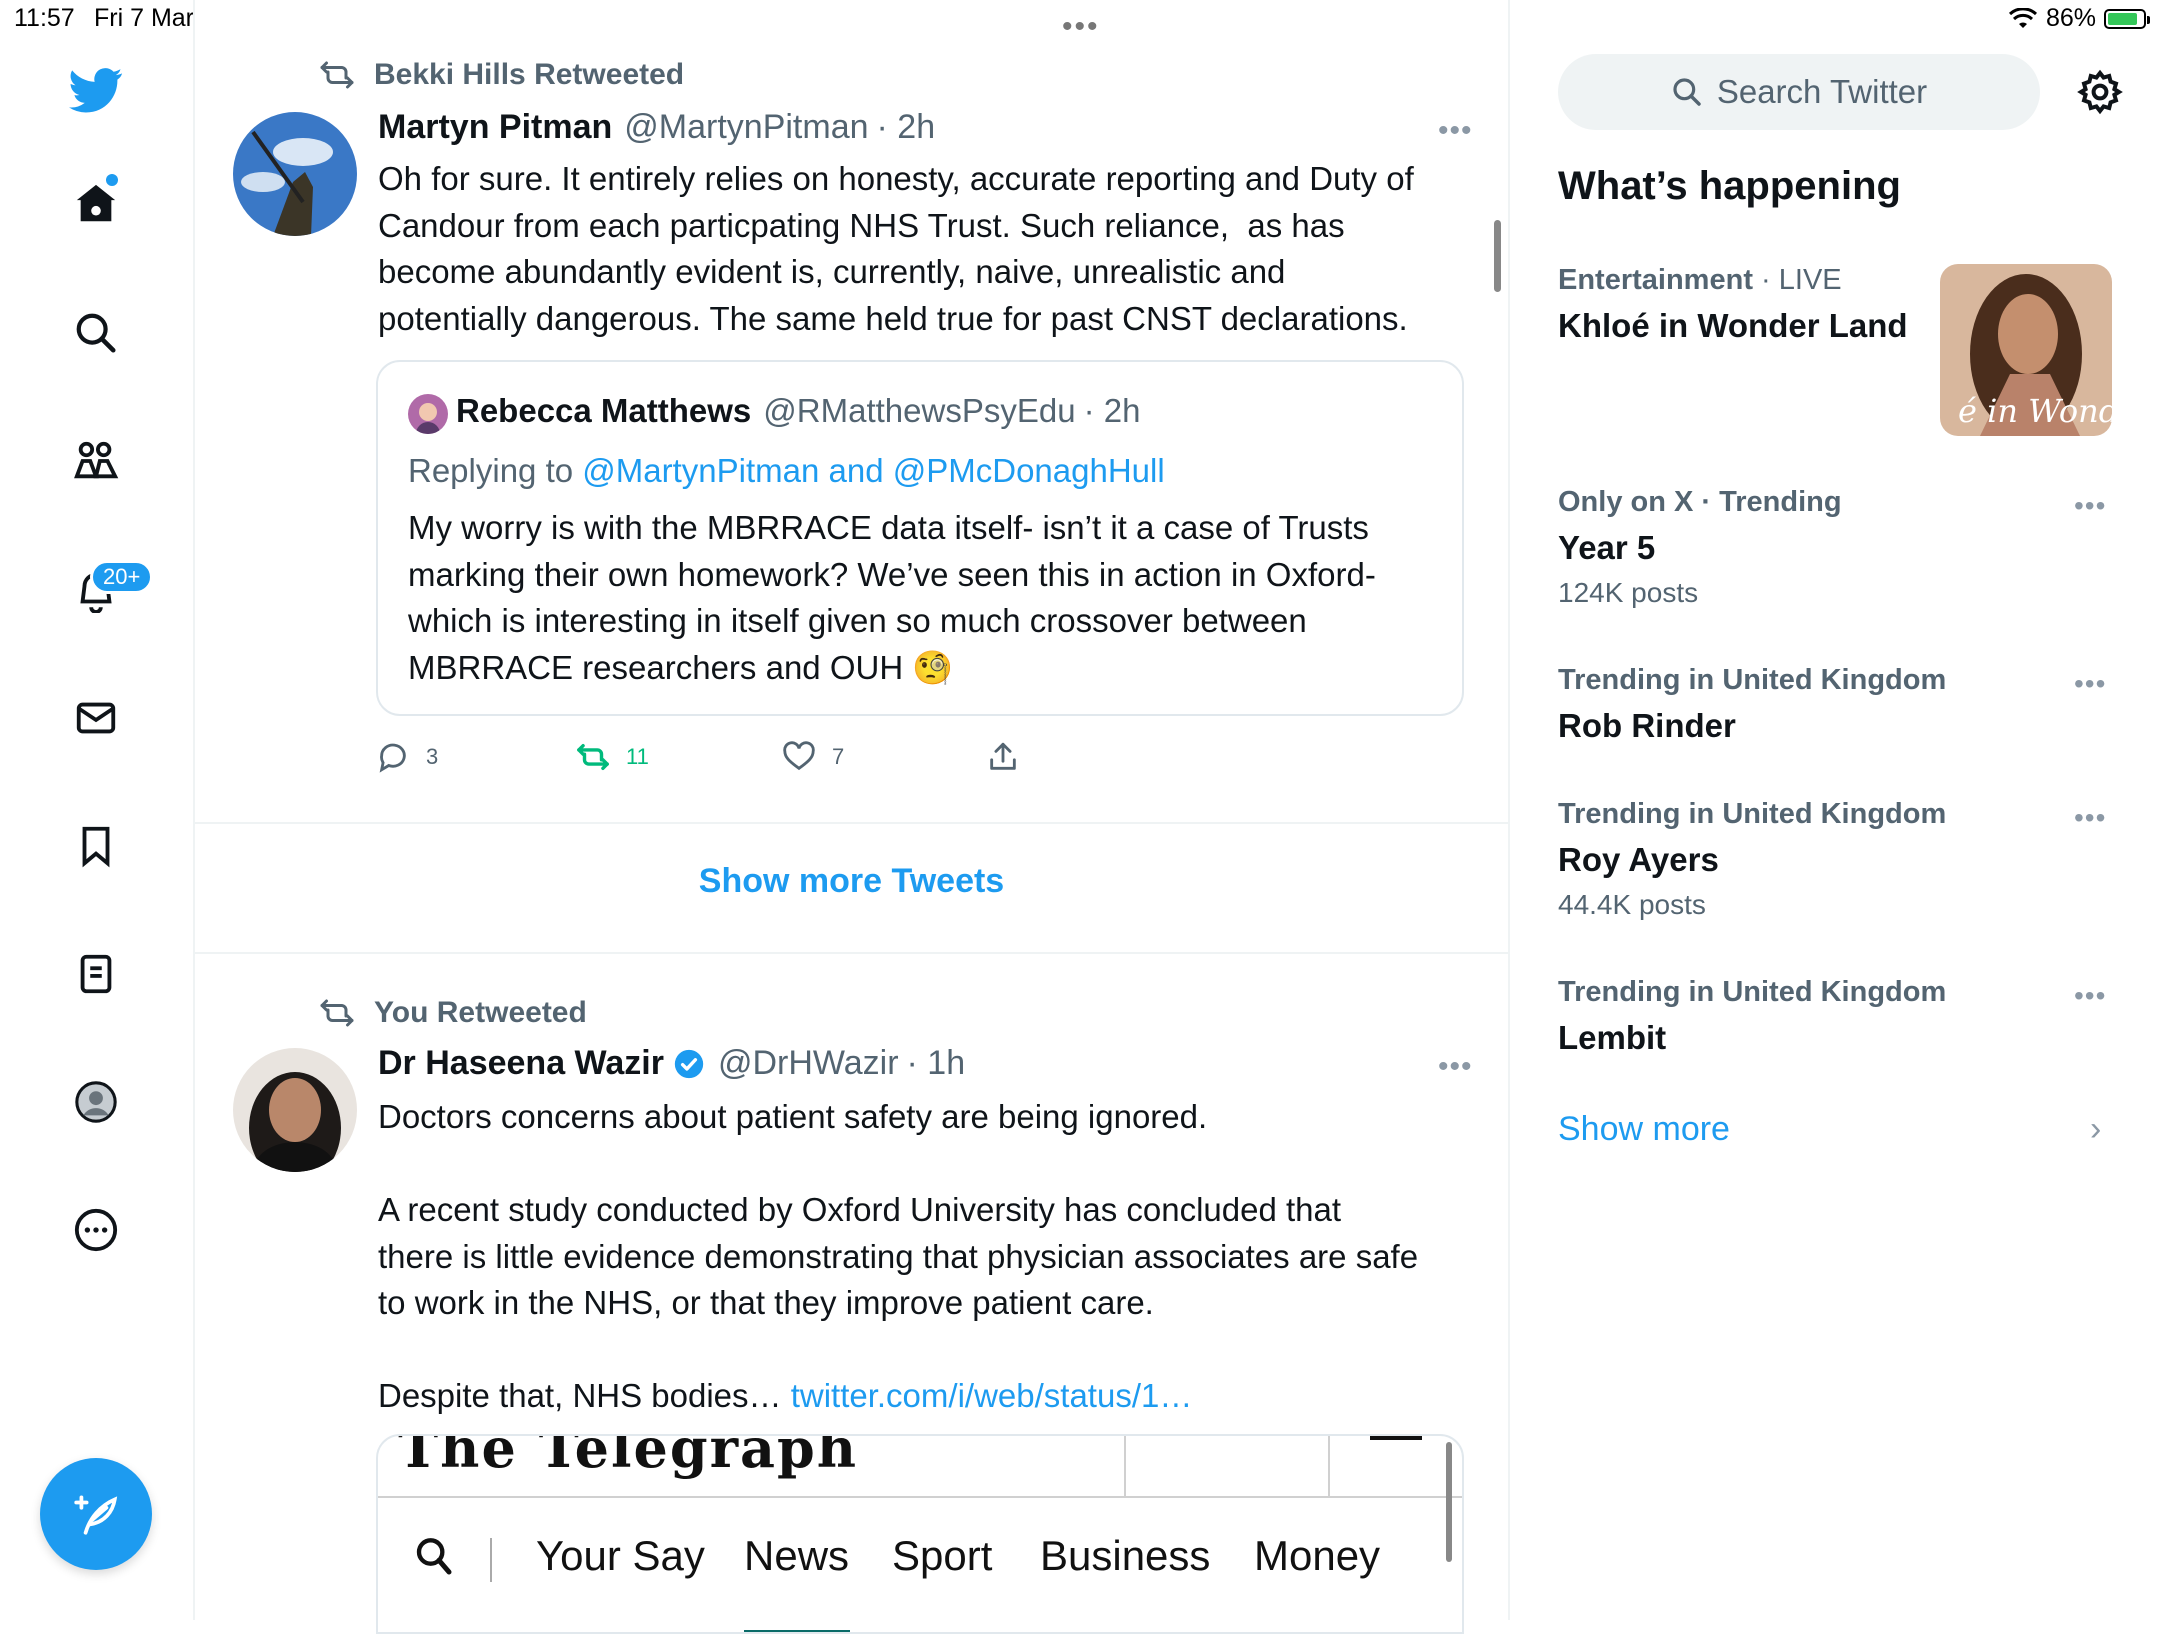  What do you see at coordinates (906, 127) in the screenshot?
I see `tweet-time: · 2h` at bounding box center [906, 127].